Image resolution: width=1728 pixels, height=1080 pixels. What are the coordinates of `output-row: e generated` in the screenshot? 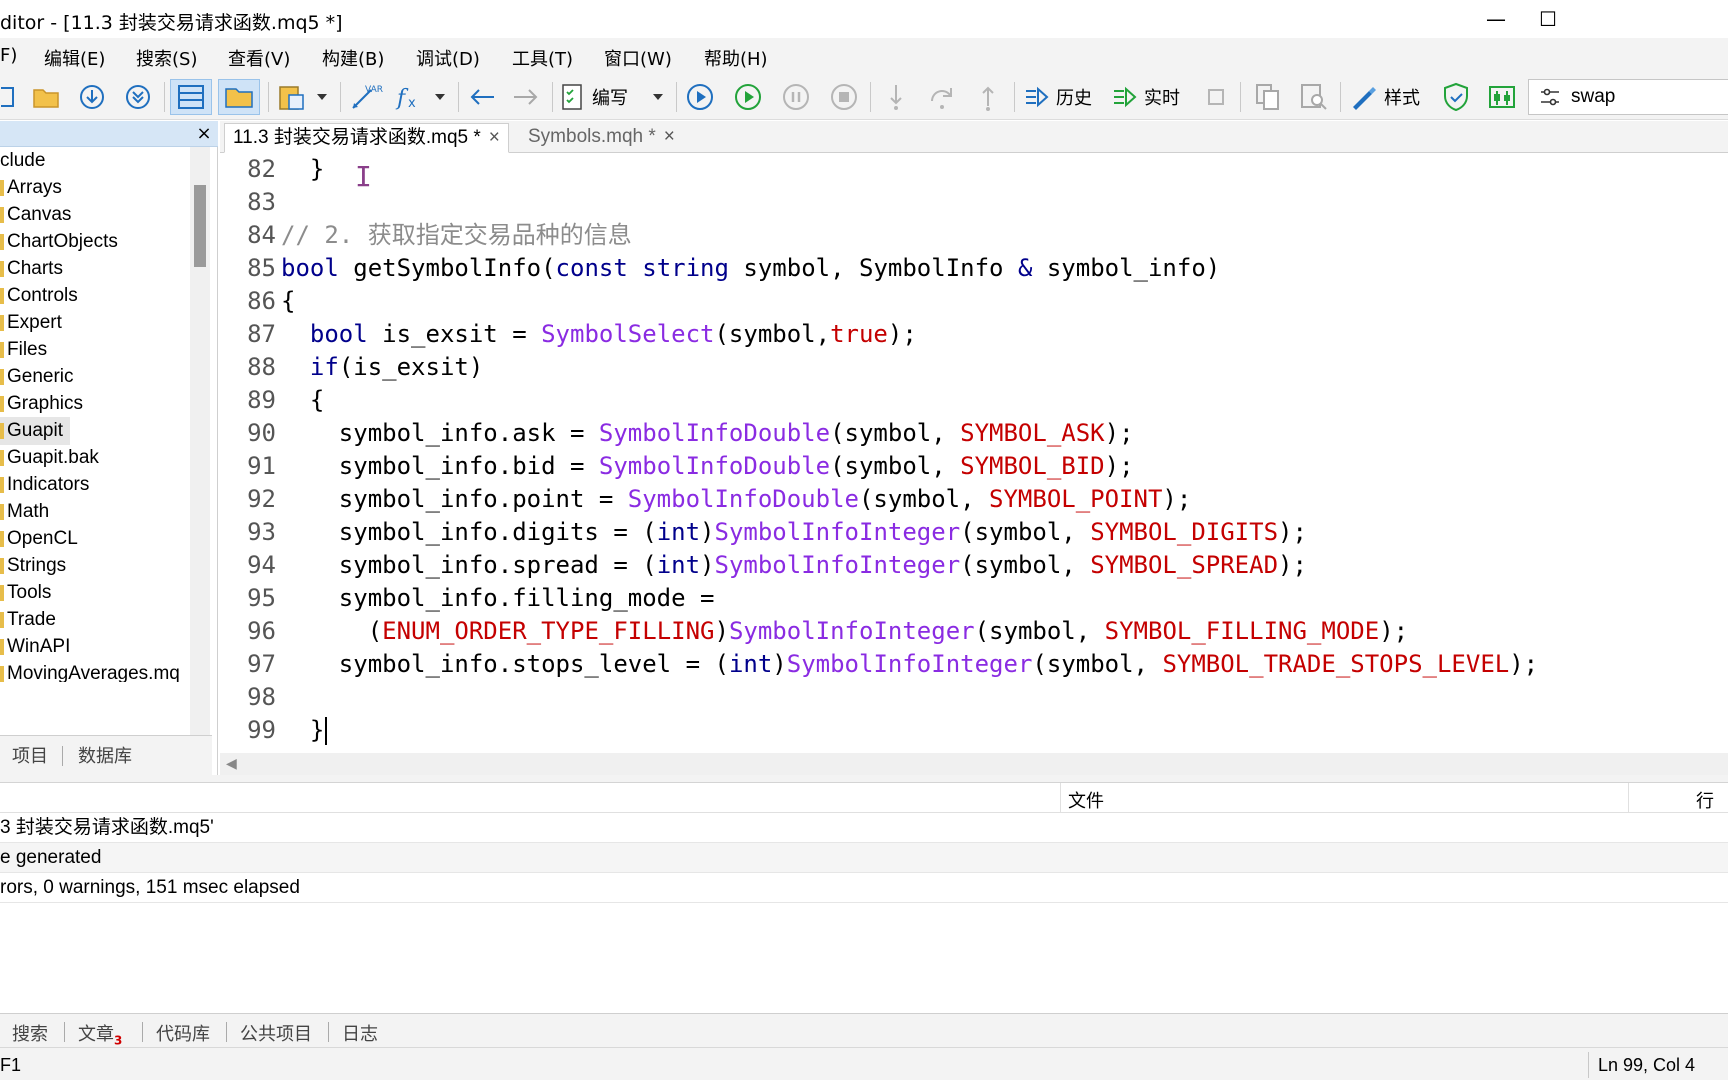 It's located at (864, 858).